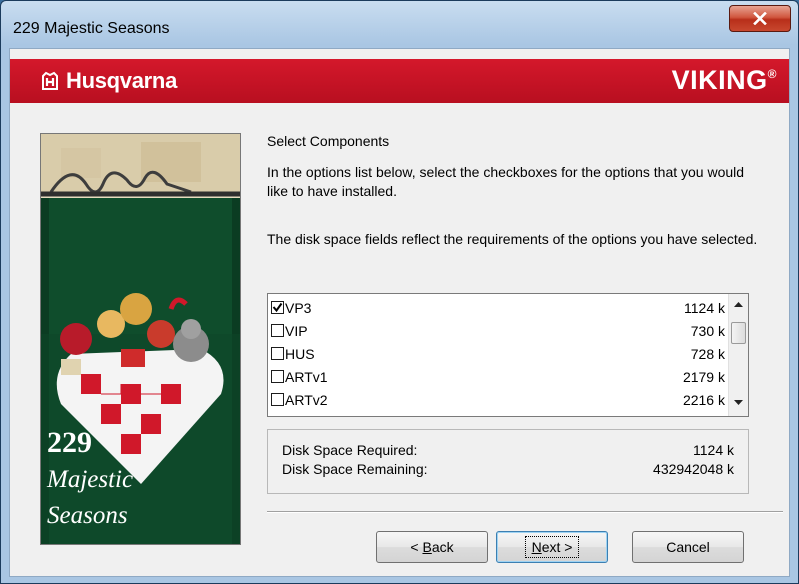  I want to click on cancel-button: Cancel, so click(688, 547).